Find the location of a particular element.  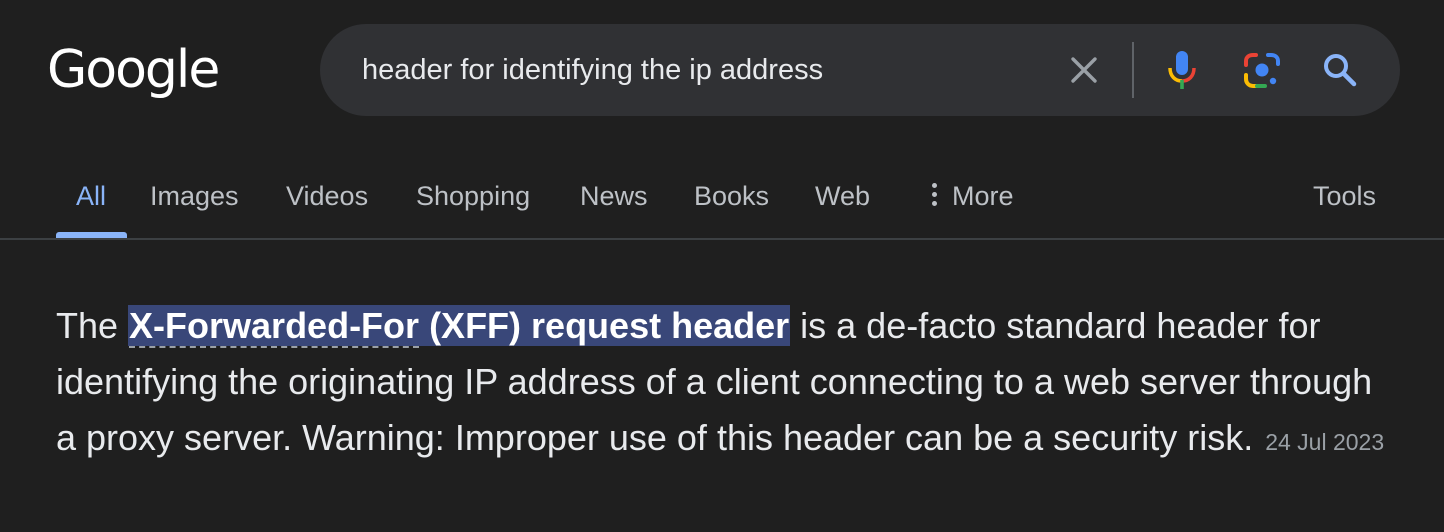

clear-search-button is located at coordinates (1084, 70).